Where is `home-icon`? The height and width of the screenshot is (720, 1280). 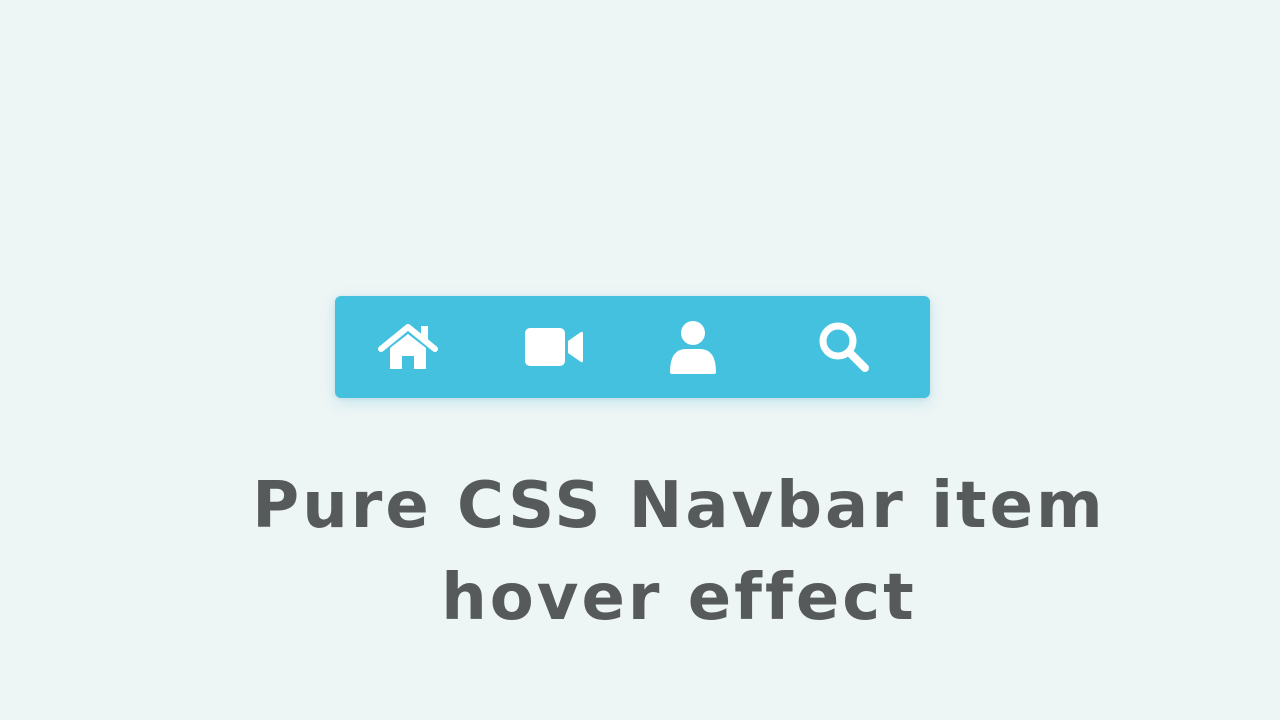
home-icon is located at coordinates (408, 347).